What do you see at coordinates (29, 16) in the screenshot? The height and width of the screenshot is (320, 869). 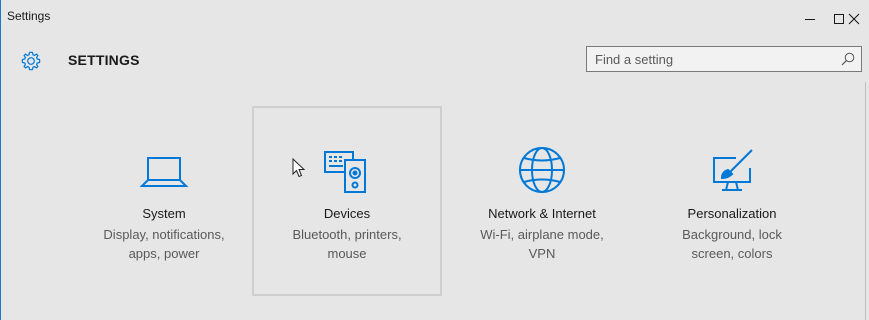 I see `window-title: Settings` at bounding box center [29, 16].